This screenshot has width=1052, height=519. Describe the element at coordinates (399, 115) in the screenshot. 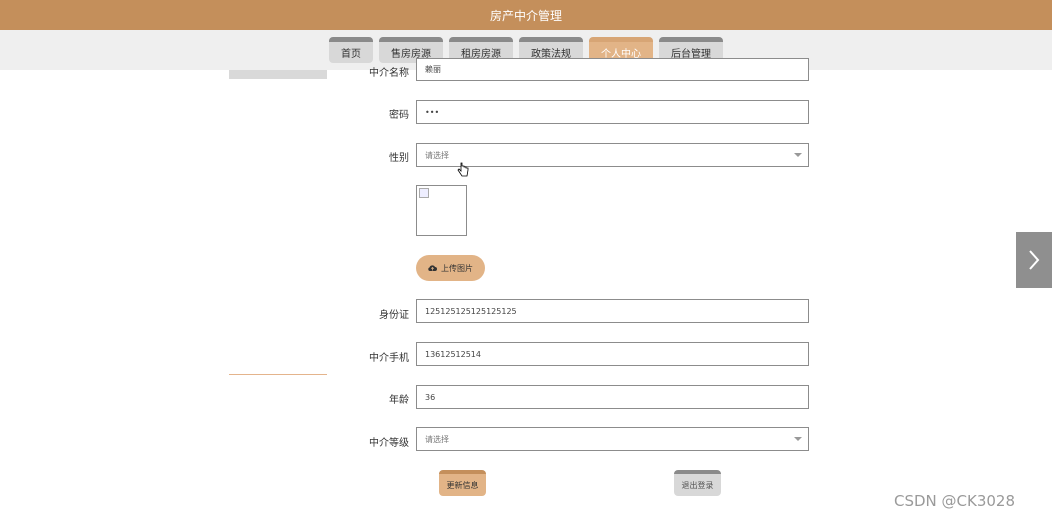

I see `password-label: 密码` at that location.